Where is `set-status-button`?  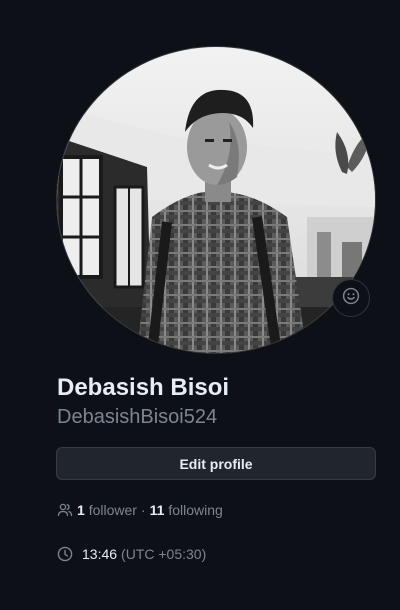 set-status-button is located at coordinates (351, 298).